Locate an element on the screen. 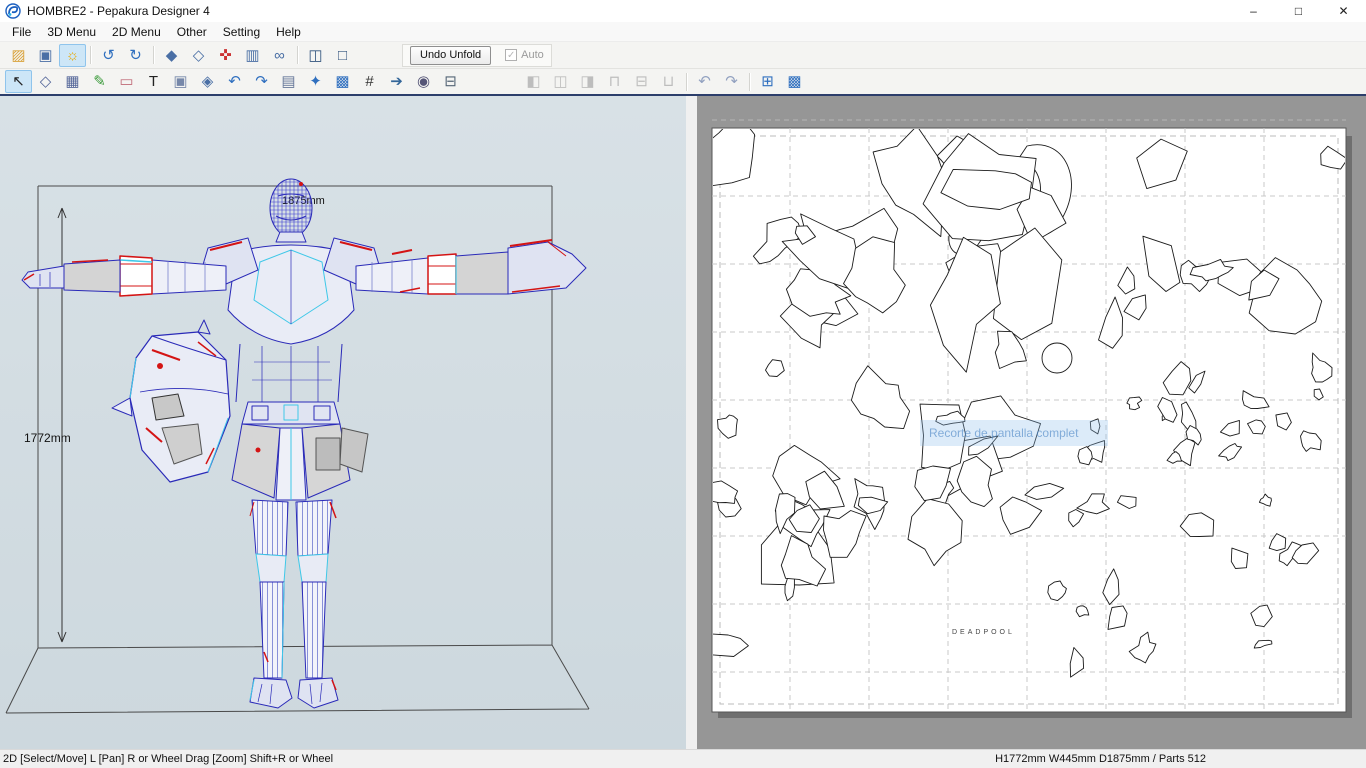 The height and width of the screenshot is (768, 1366). undo-unfold-button: Undo Unfold is located at coordinates (451, 55).